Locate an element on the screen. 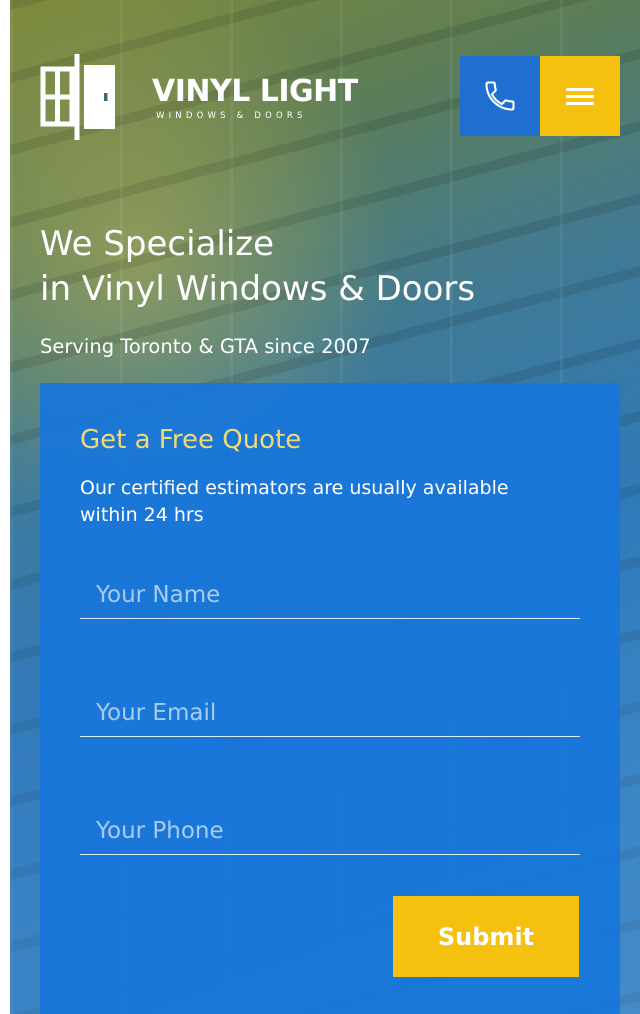 The height and width of the screenshot is (1014, 640). call-button is located at coordinates (500, 96).